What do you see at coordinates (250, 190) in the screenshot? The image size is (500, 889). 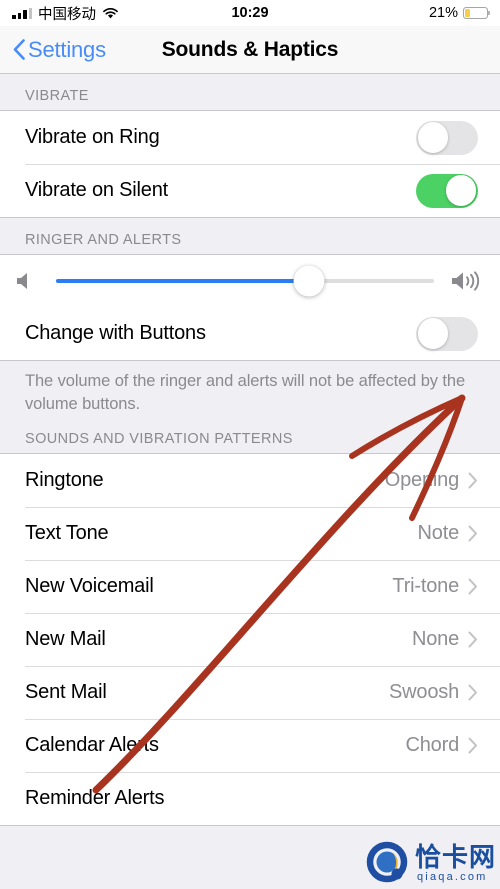 I see `row-vibrate-on-silent: Vibrate on Silent` at bounding box center [250, 190].